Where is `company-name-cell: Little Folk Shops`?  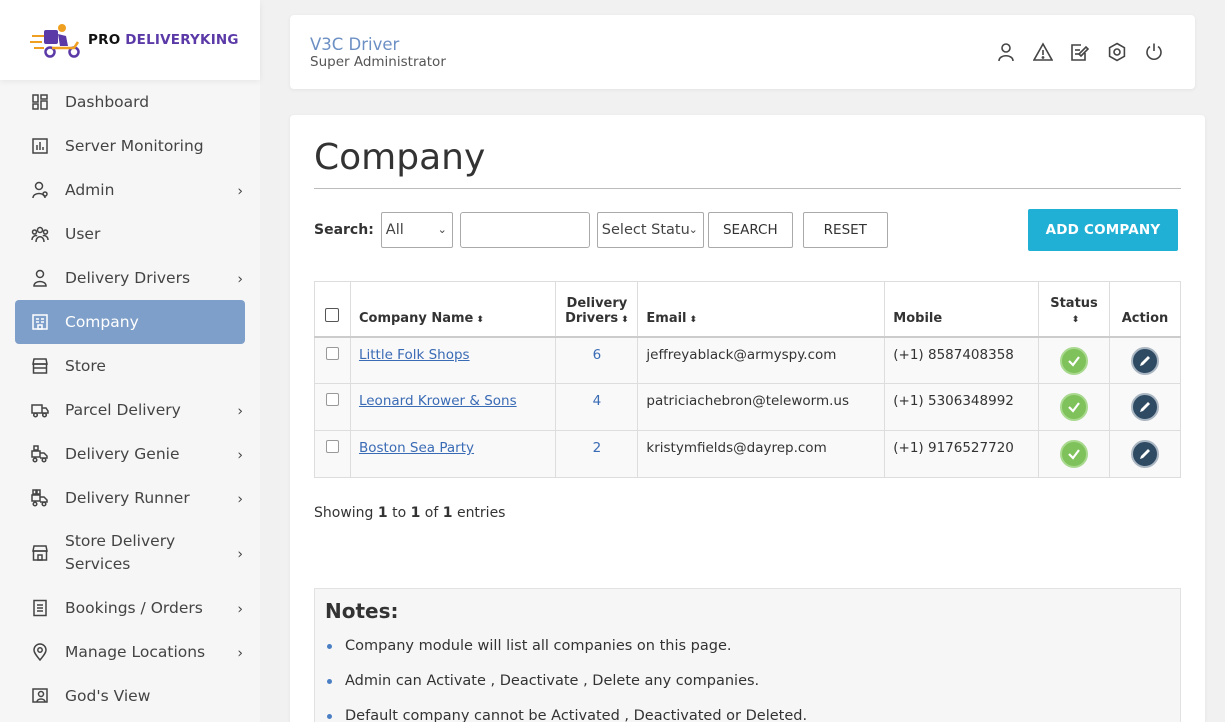 company-name-cell: Little Folk Shops is located at coordinates (453, 360).